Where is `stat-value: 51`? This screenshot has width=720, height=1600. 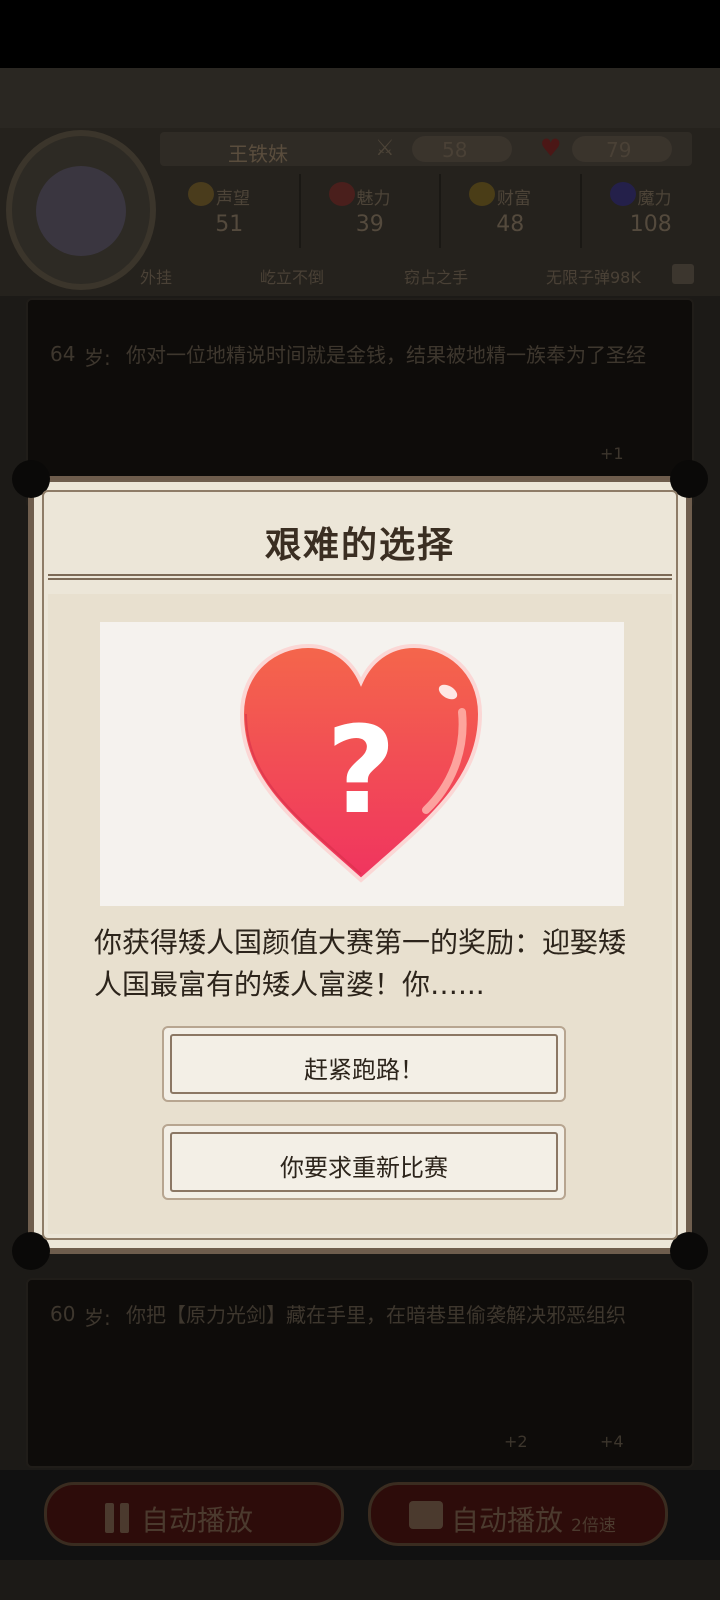
stat-value: 51 is located at coordinates (229, 224).